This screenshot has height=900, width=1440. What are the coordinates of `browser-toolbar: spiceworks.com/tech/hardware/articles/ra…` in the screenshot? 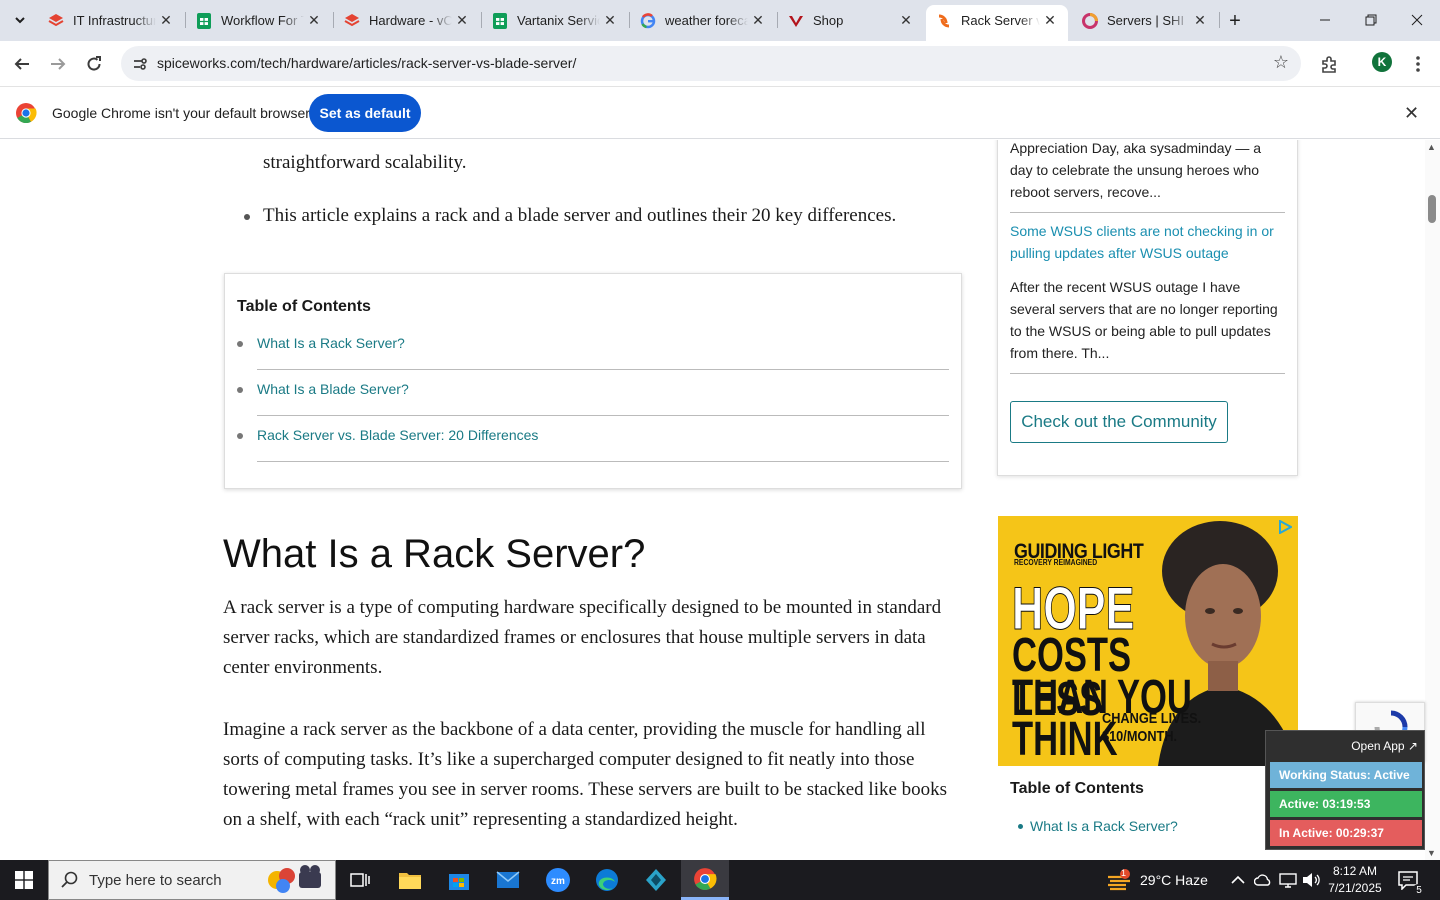 It's located at (720, 64).